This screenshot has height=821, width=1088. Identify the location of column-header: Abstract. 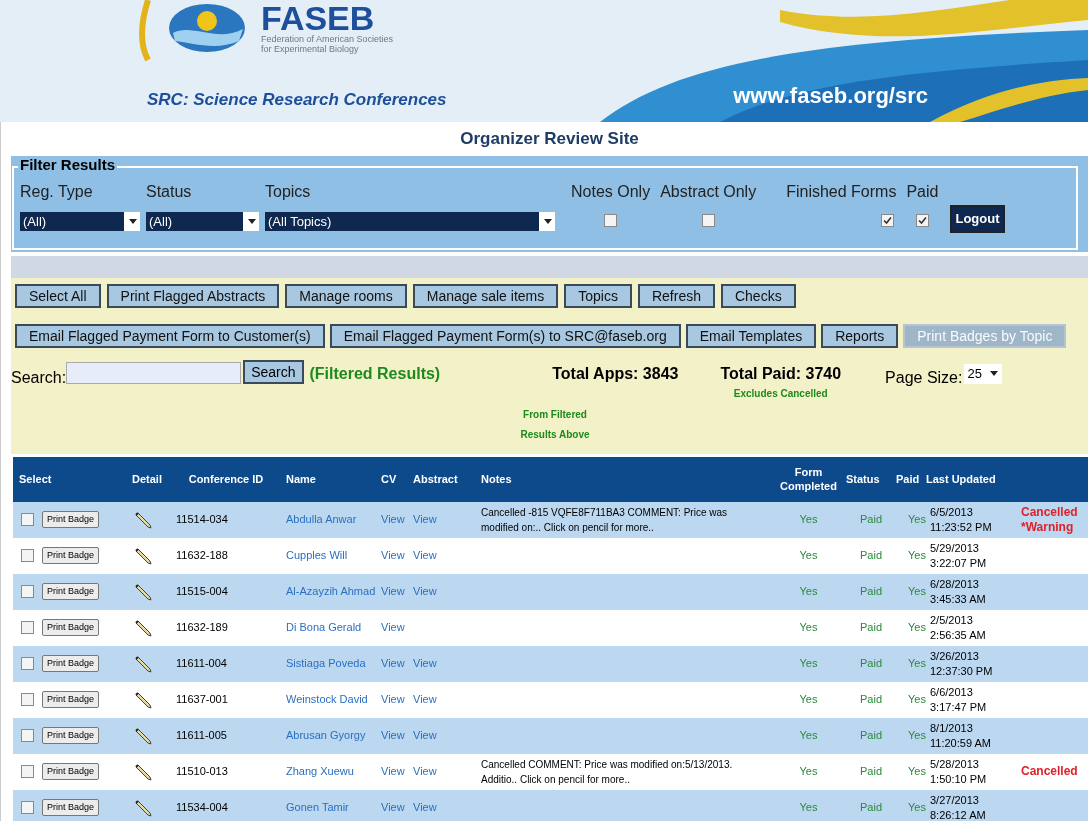
(447, 479).